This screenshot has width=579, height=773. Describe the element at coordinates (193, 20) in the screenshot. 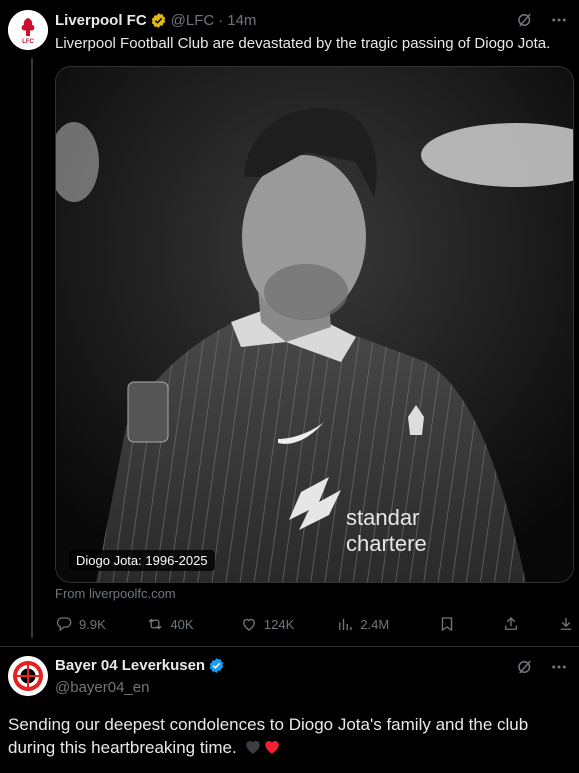

I see `author-handle: @LFC` at that location.